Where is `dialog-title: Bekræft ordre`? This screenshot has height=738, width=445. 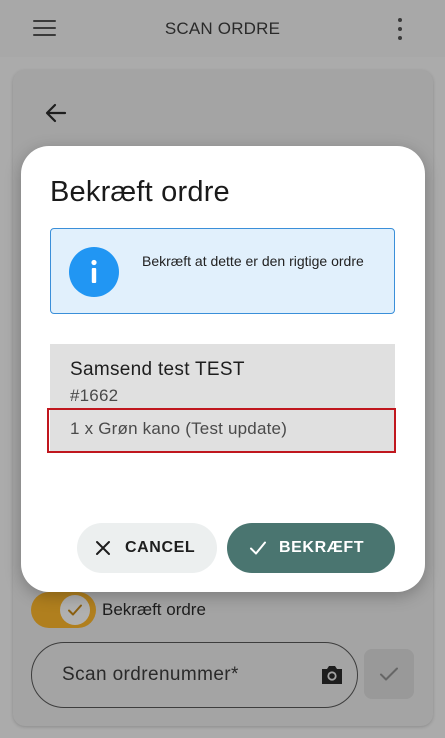 dialog-title: Bekræft ordre is located at coordinates (140, 192).